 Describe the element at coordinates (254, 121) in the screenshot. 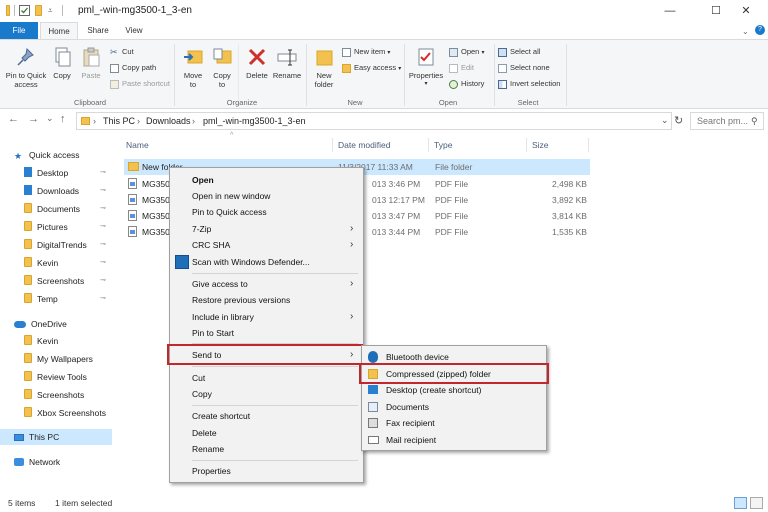

I see `breadcrumb-current-folder: pml_-win-mg3500-1_3-en` at that location.